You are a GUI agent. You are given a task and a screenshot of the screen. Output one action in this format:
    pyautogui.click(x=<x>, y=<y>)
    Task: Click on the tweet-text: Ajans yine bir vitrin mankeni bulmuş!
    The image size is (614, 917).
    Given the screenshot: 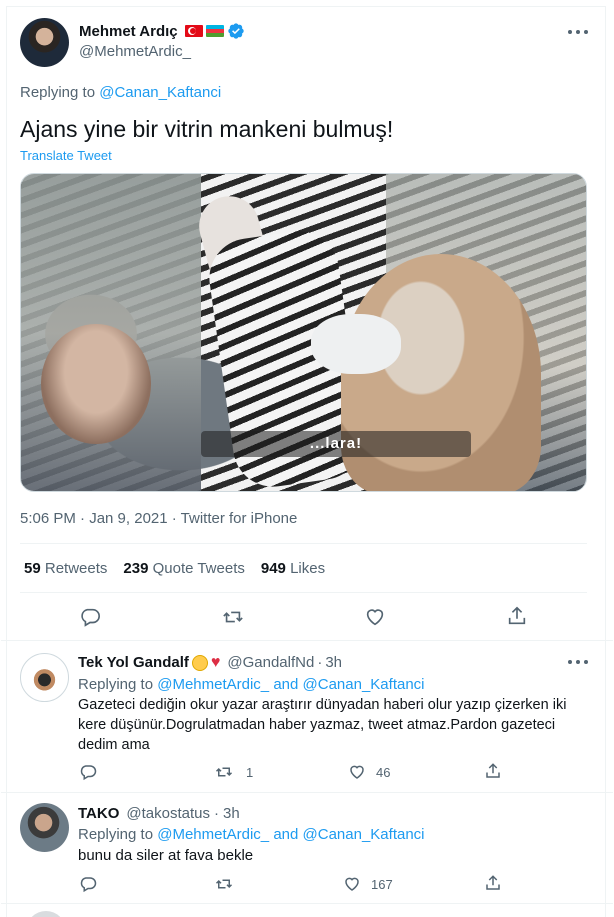 What is the action you would take?
    pyautogui.click(x=207, y=129)
    